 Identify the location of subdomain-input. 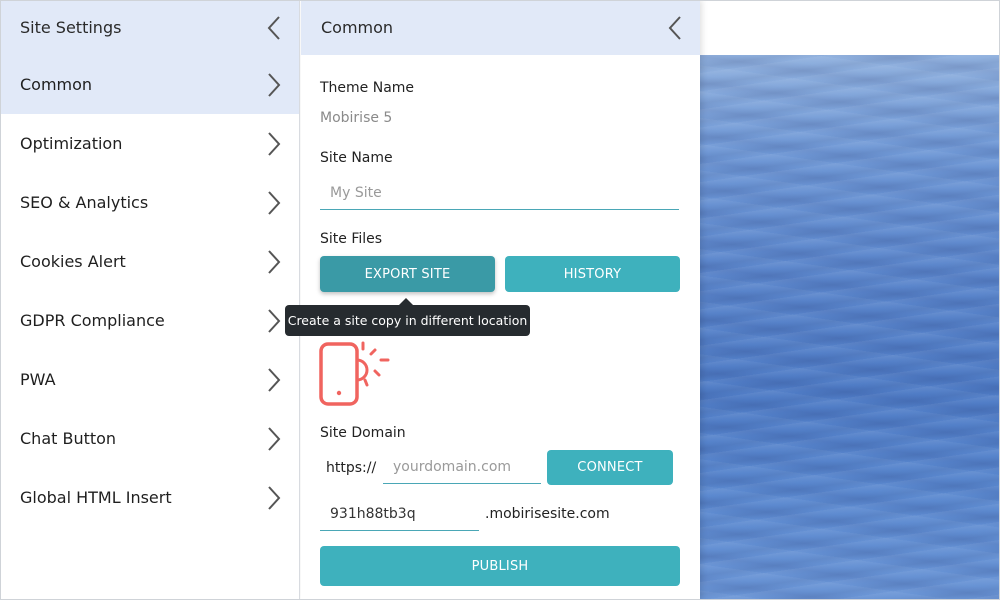
(399, 514).